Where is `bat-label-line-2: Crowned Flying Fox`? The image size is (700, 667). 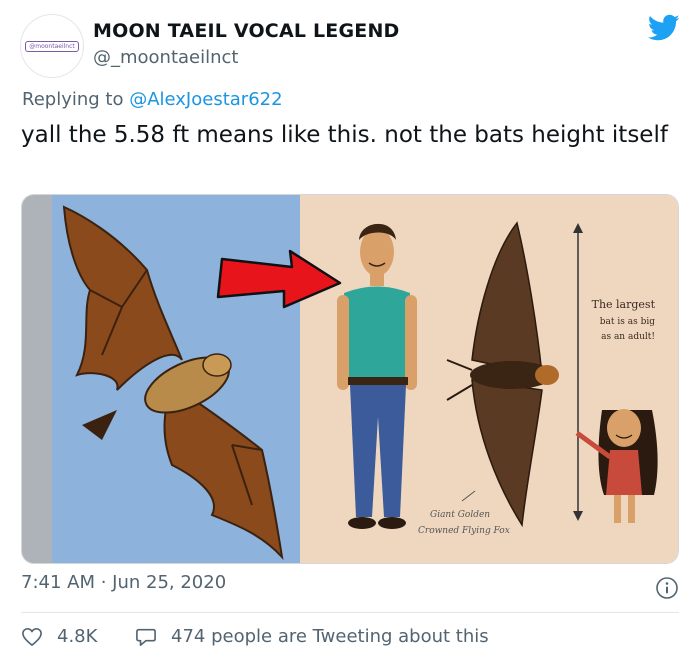 bat-label-line-2: Crowned Flying Fox is located at coordinates (464, 531).